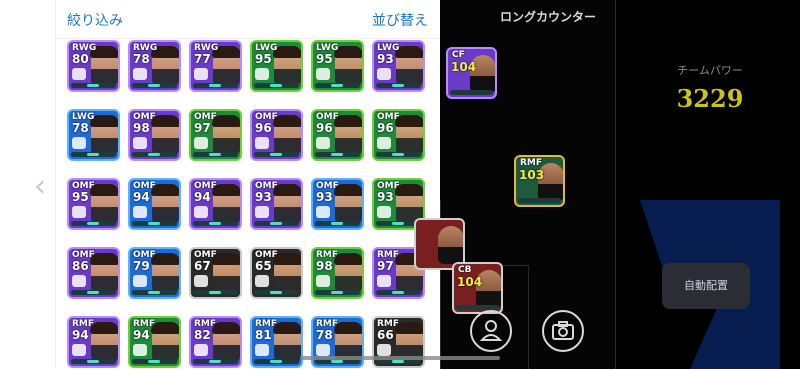 This screenshot has height=369, width=800. I want to click on profile-button, so click(491, 331).